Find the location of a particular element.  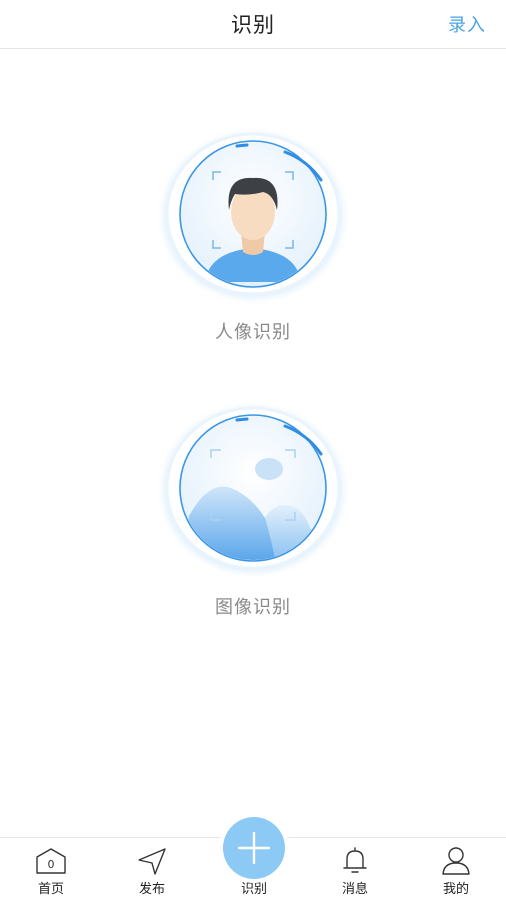

page-title: 识别 is located at coordinates (253, 25).